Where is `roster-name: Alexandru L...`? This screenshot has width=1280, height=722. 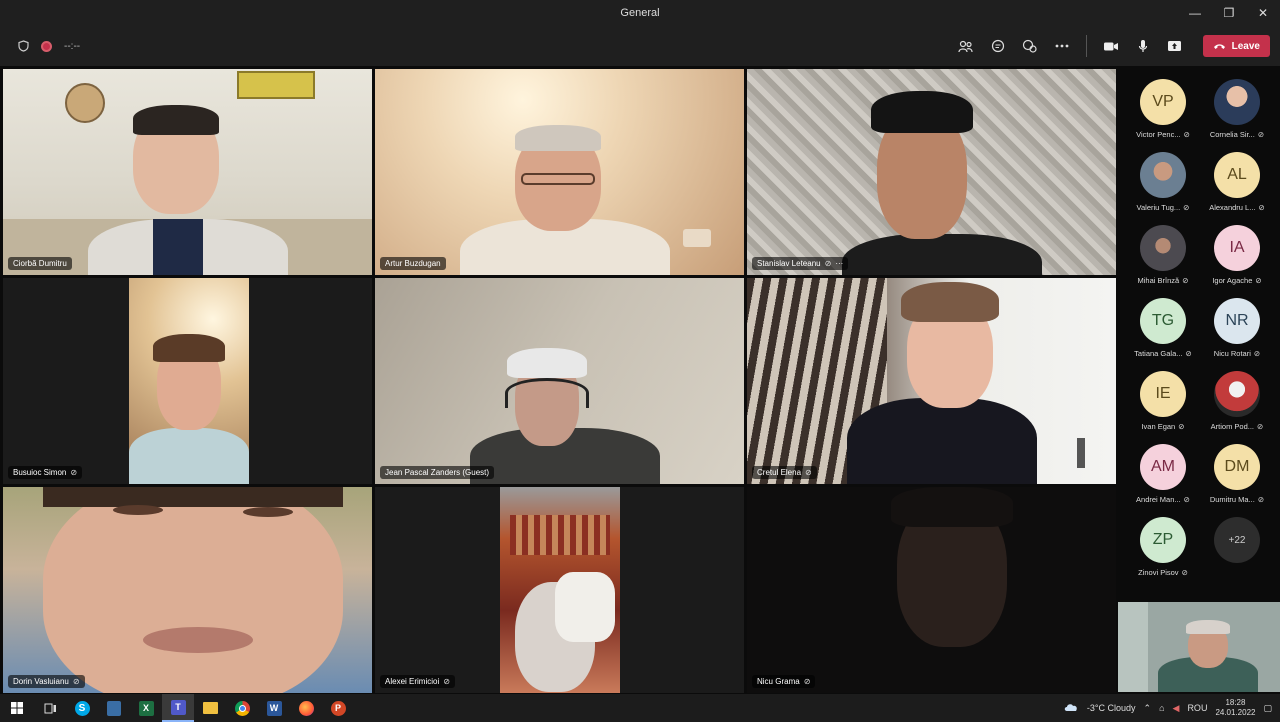
roster-name: Alexandru L... is located at coordinates (1232, 207).